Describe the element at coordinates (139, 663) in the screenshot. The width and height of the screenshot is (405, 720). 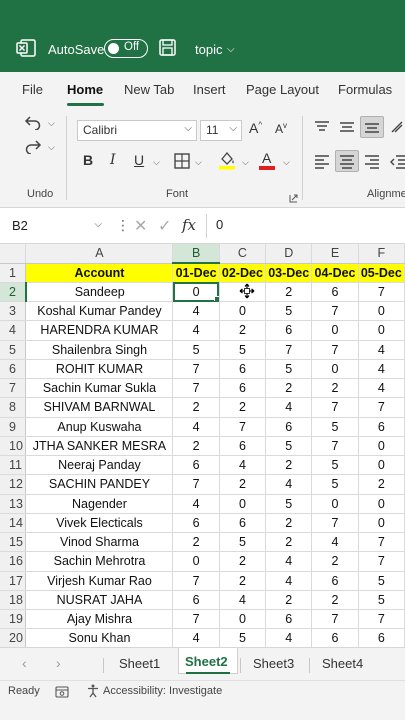
I see `sheet-tab-sheet1: Sheet1` at that location.